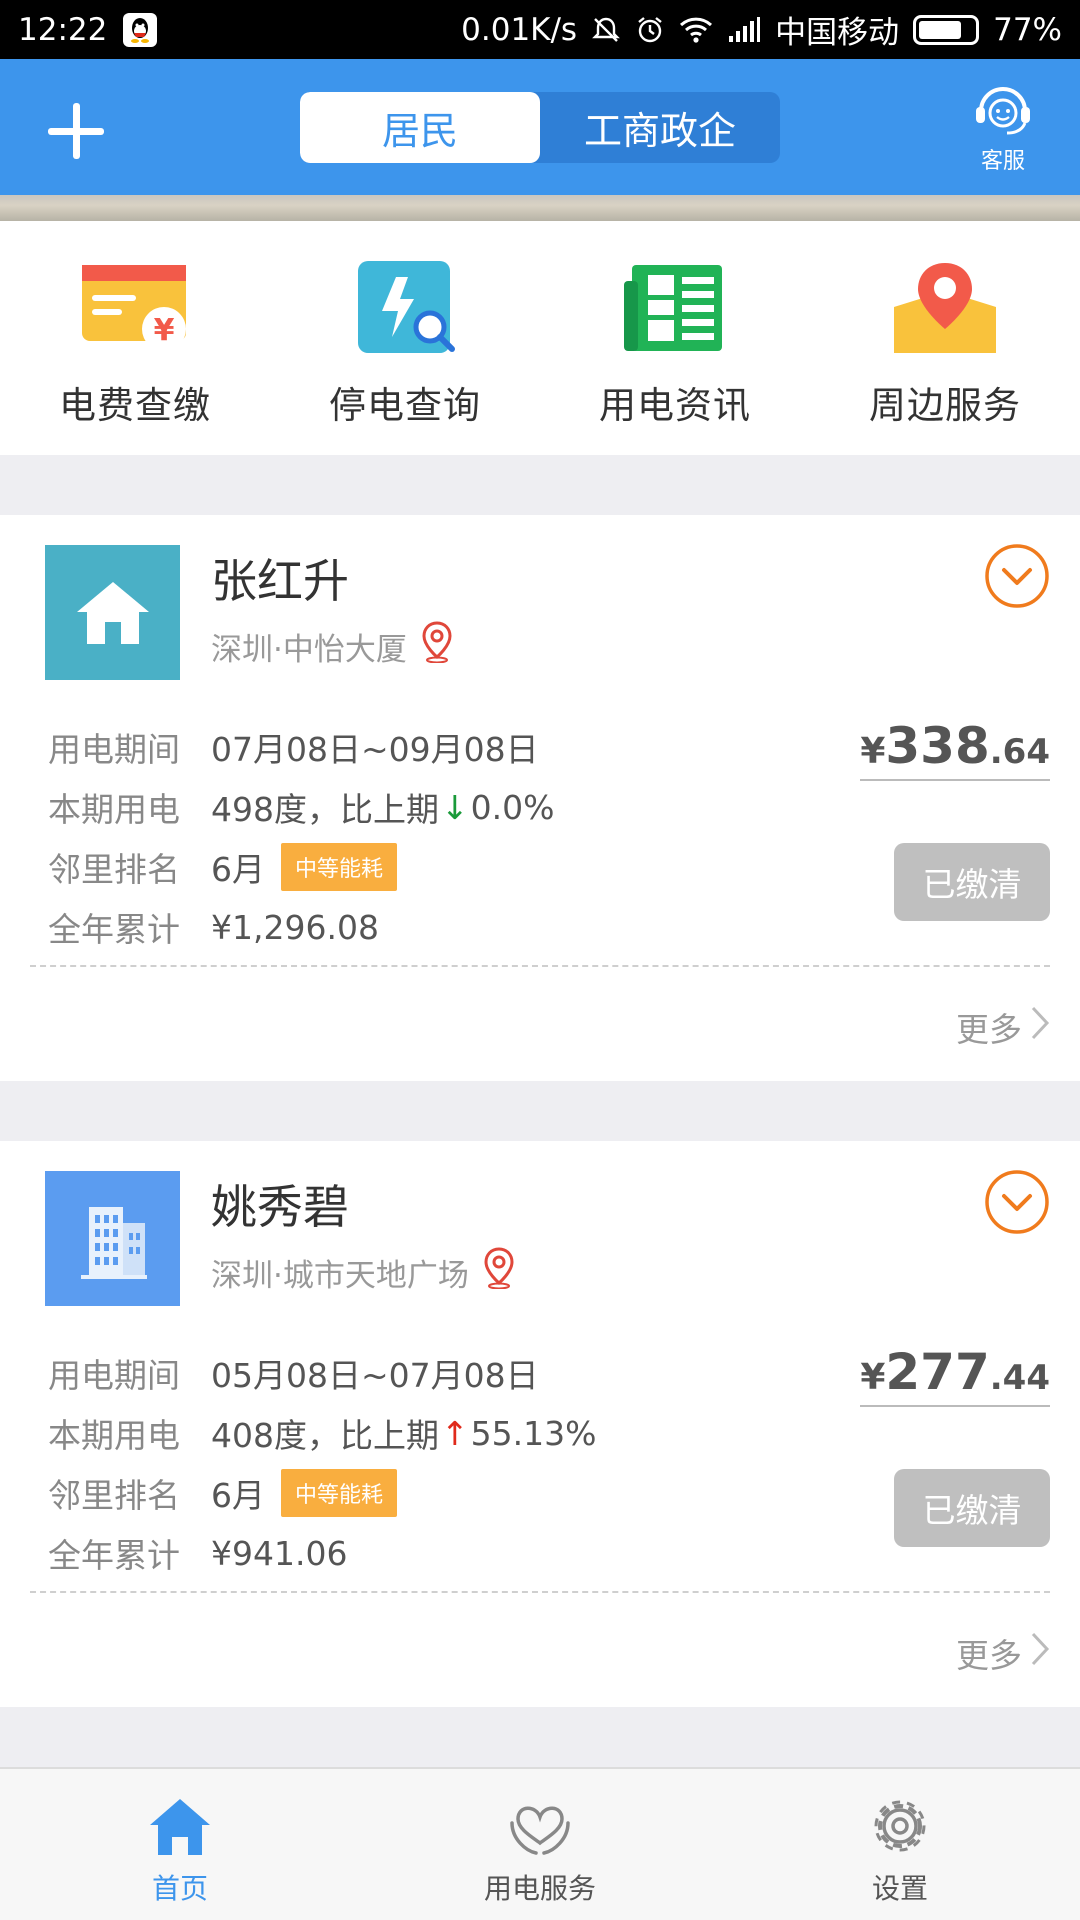  What do you see at coordinates (499, 1272) in the screenshot?
I see `location-pin-icon` at bounding box center [499, 1272].